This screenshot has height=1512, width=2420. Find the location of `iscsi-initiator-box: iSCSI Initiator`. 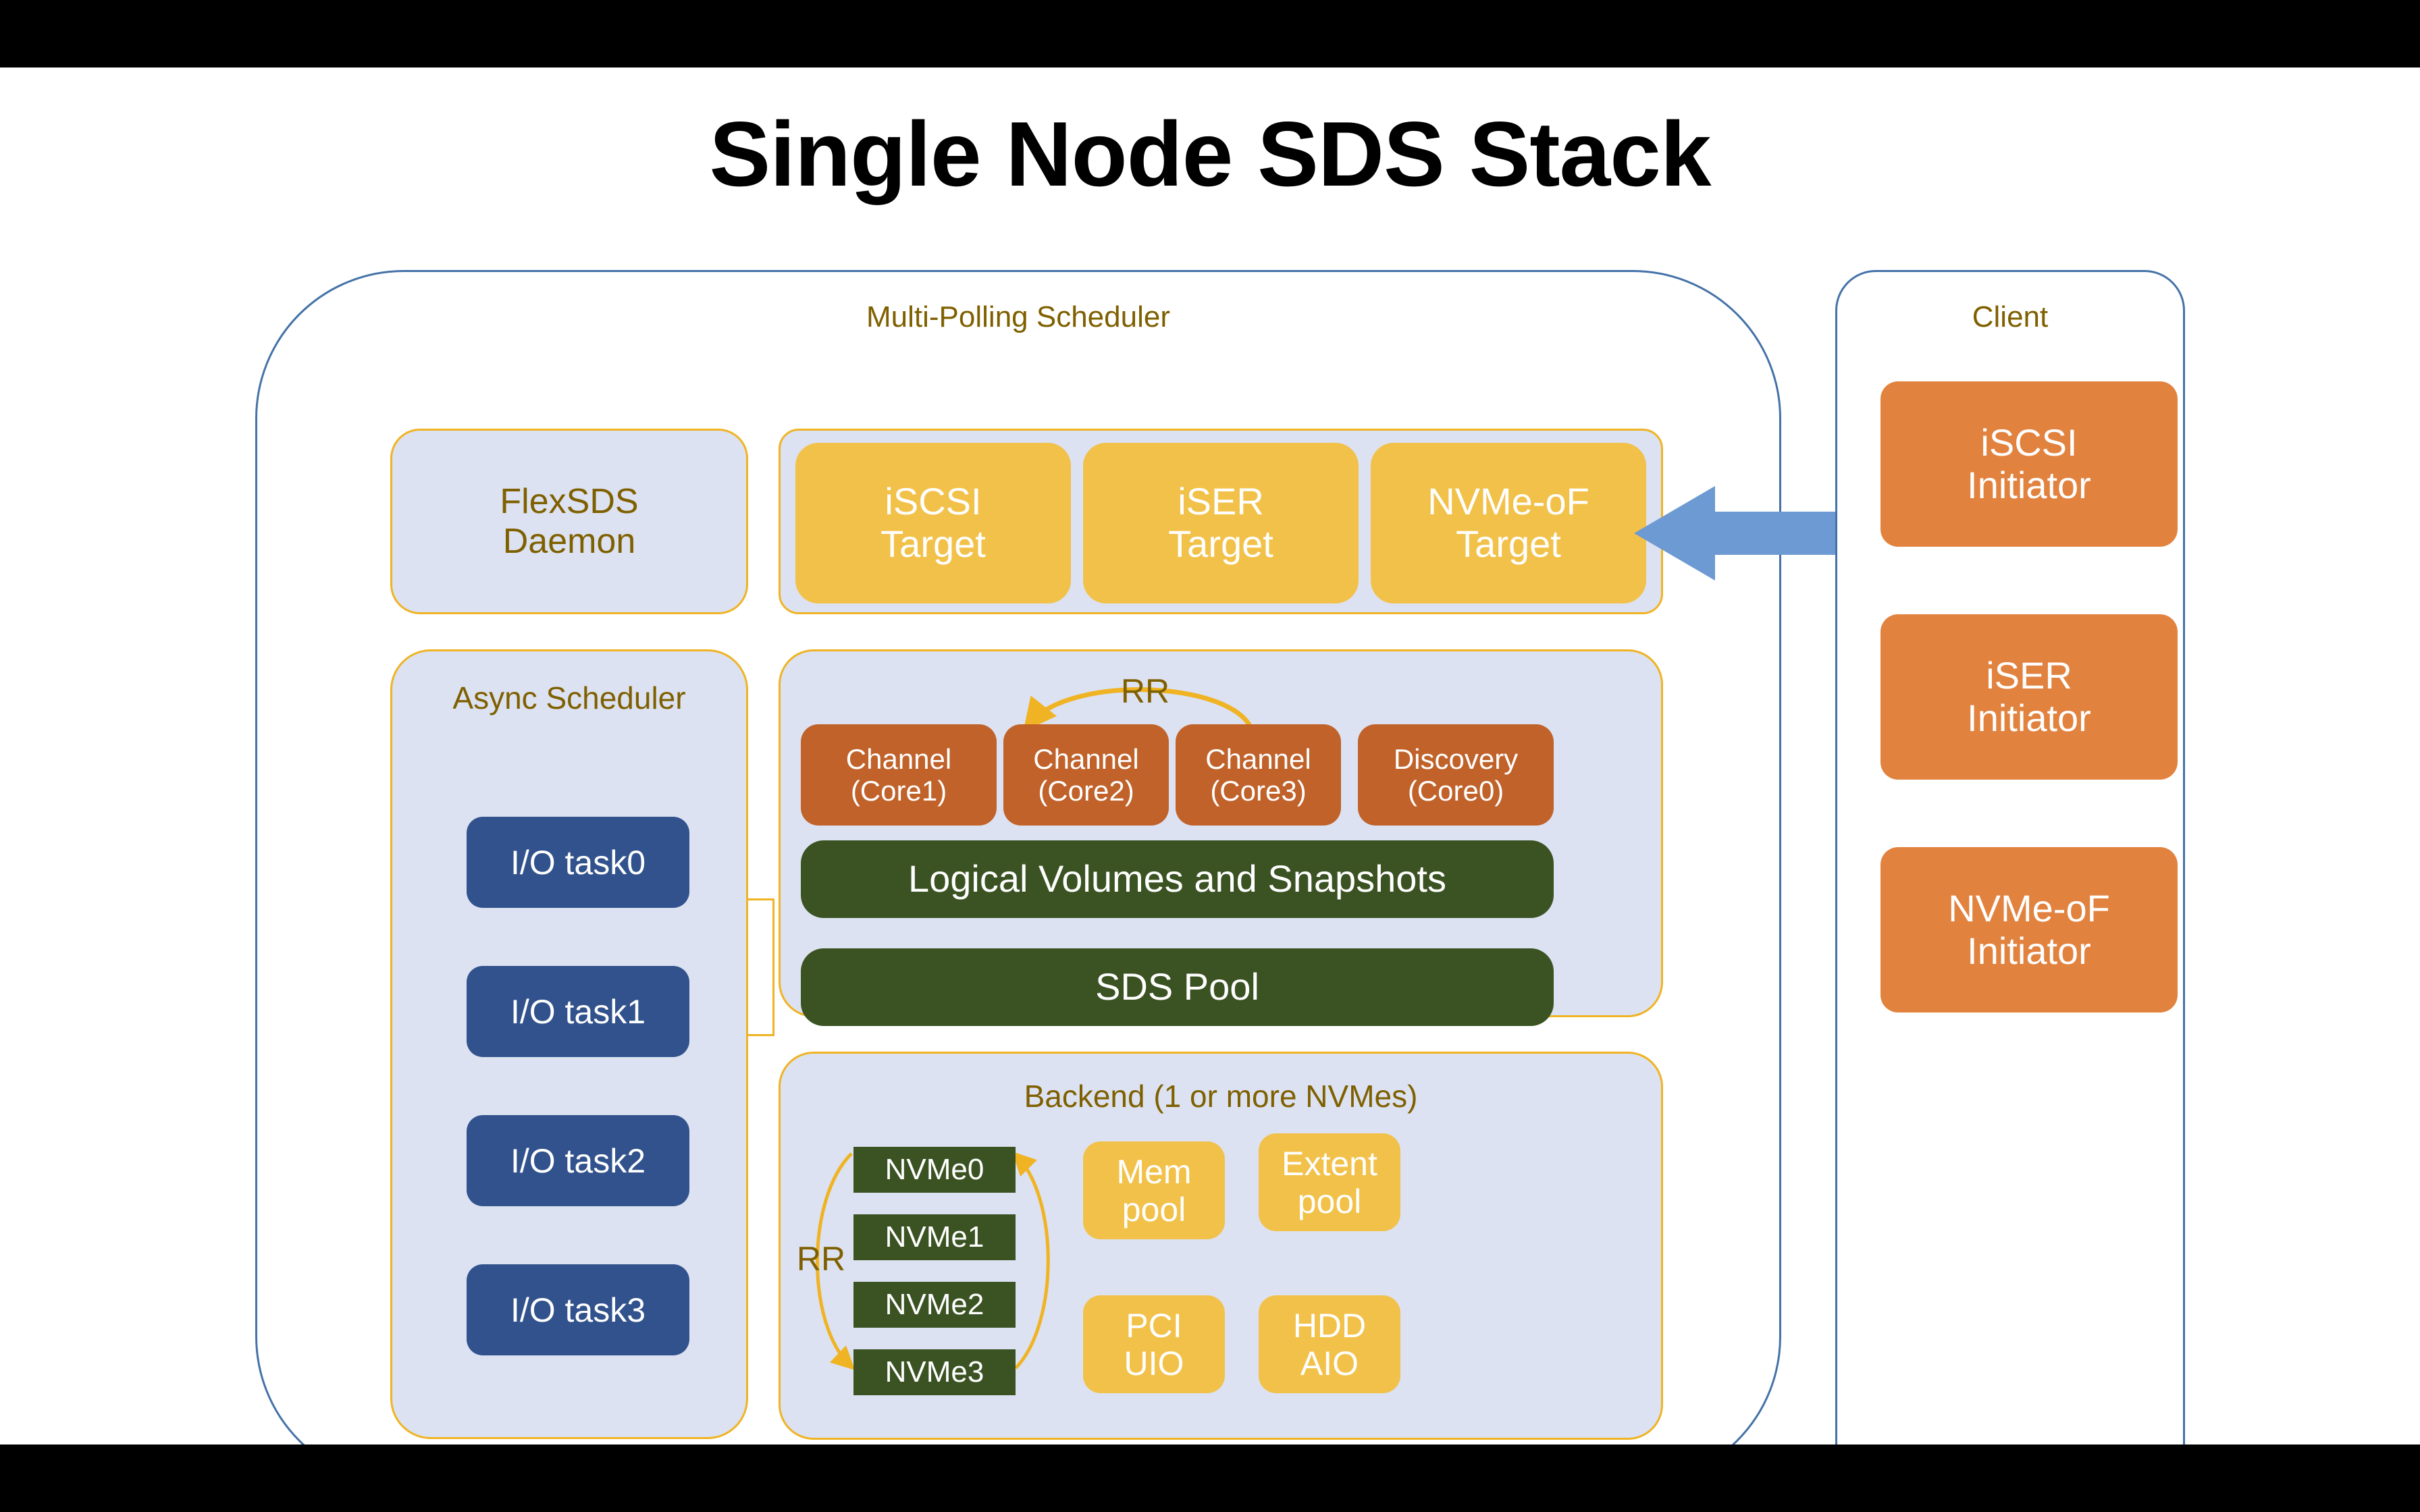

iscsi-initiator-box: iSCSI Initiator is located at coordinates (2029, 464).